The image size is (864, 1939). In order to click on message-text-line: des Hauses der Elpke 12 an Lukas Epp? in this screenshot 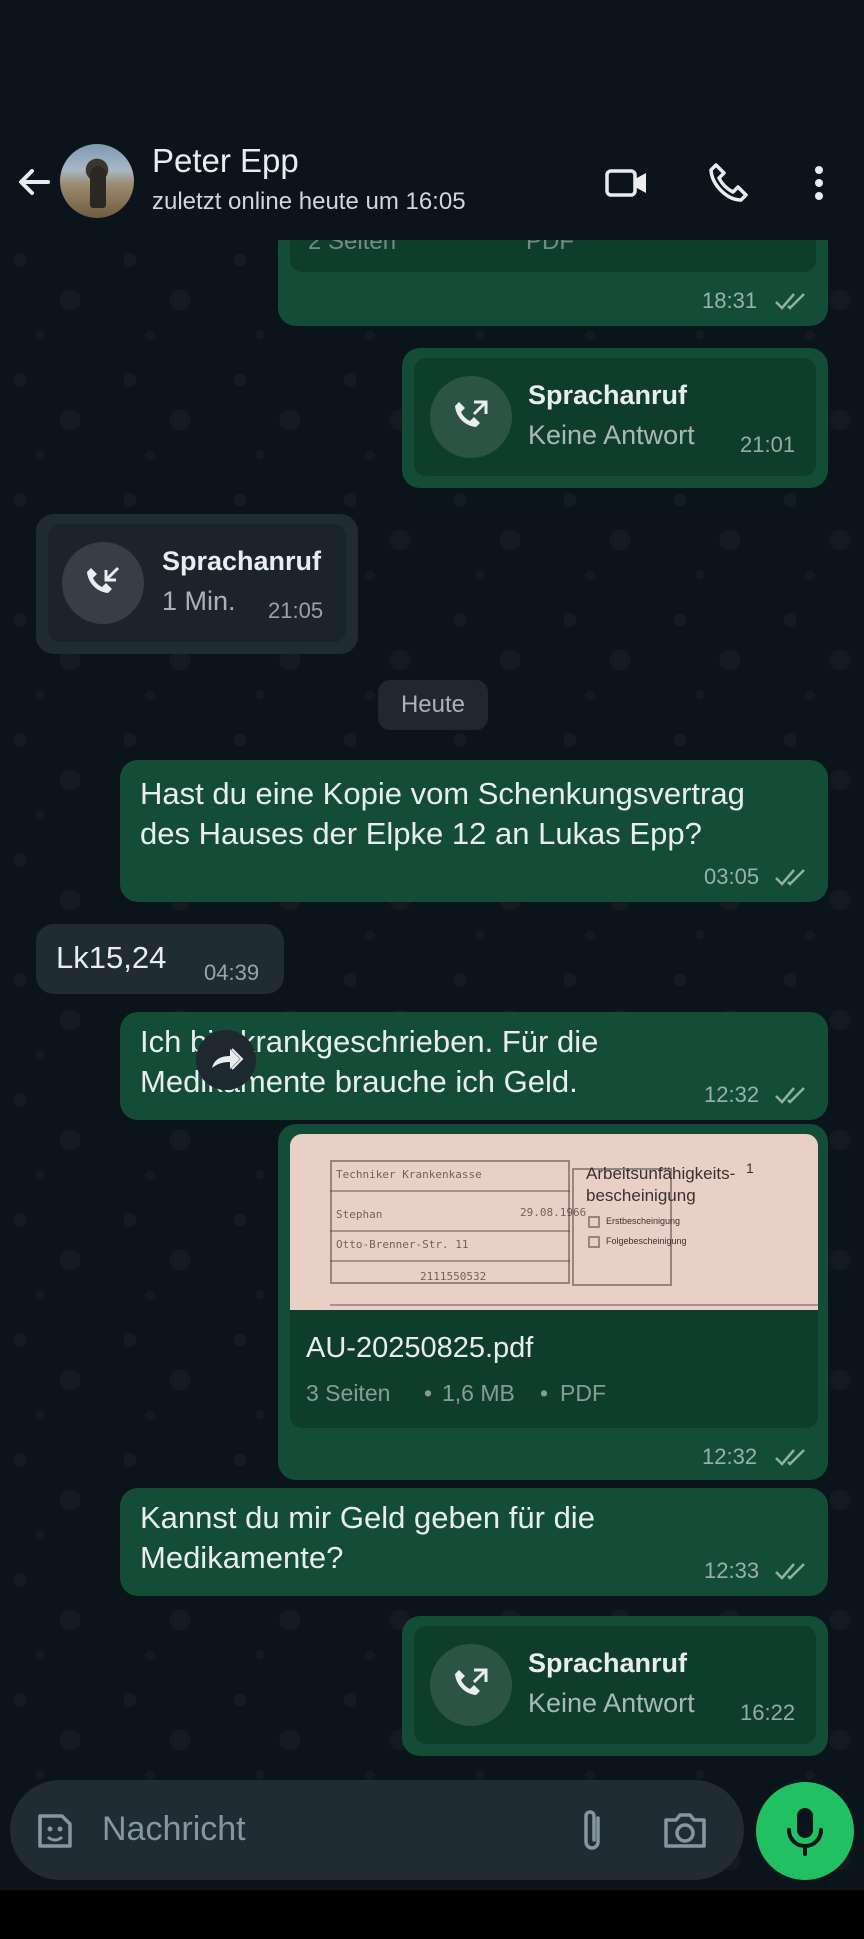, I will do `click(421, 833)`.